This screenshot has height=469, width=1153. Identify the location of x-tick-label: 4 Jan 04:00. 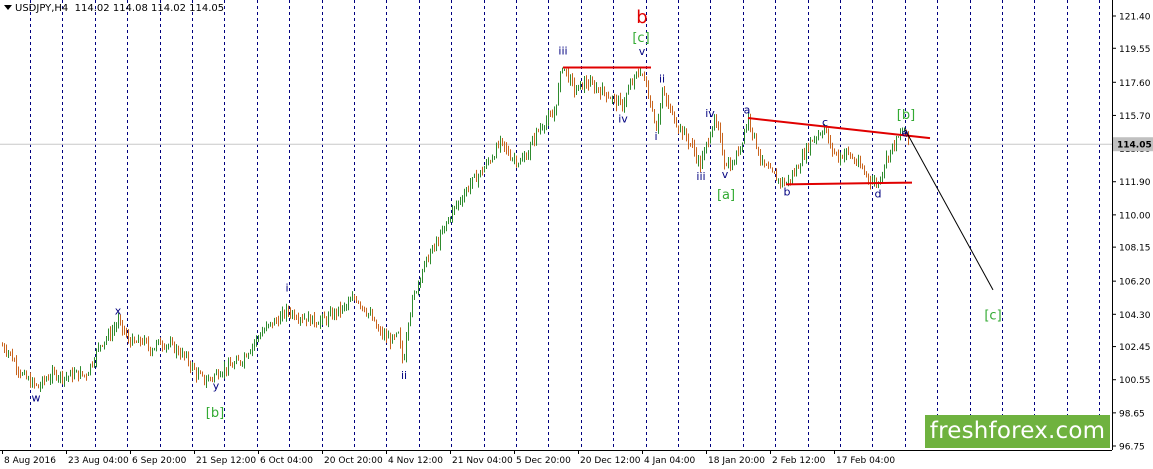
(670, 461).